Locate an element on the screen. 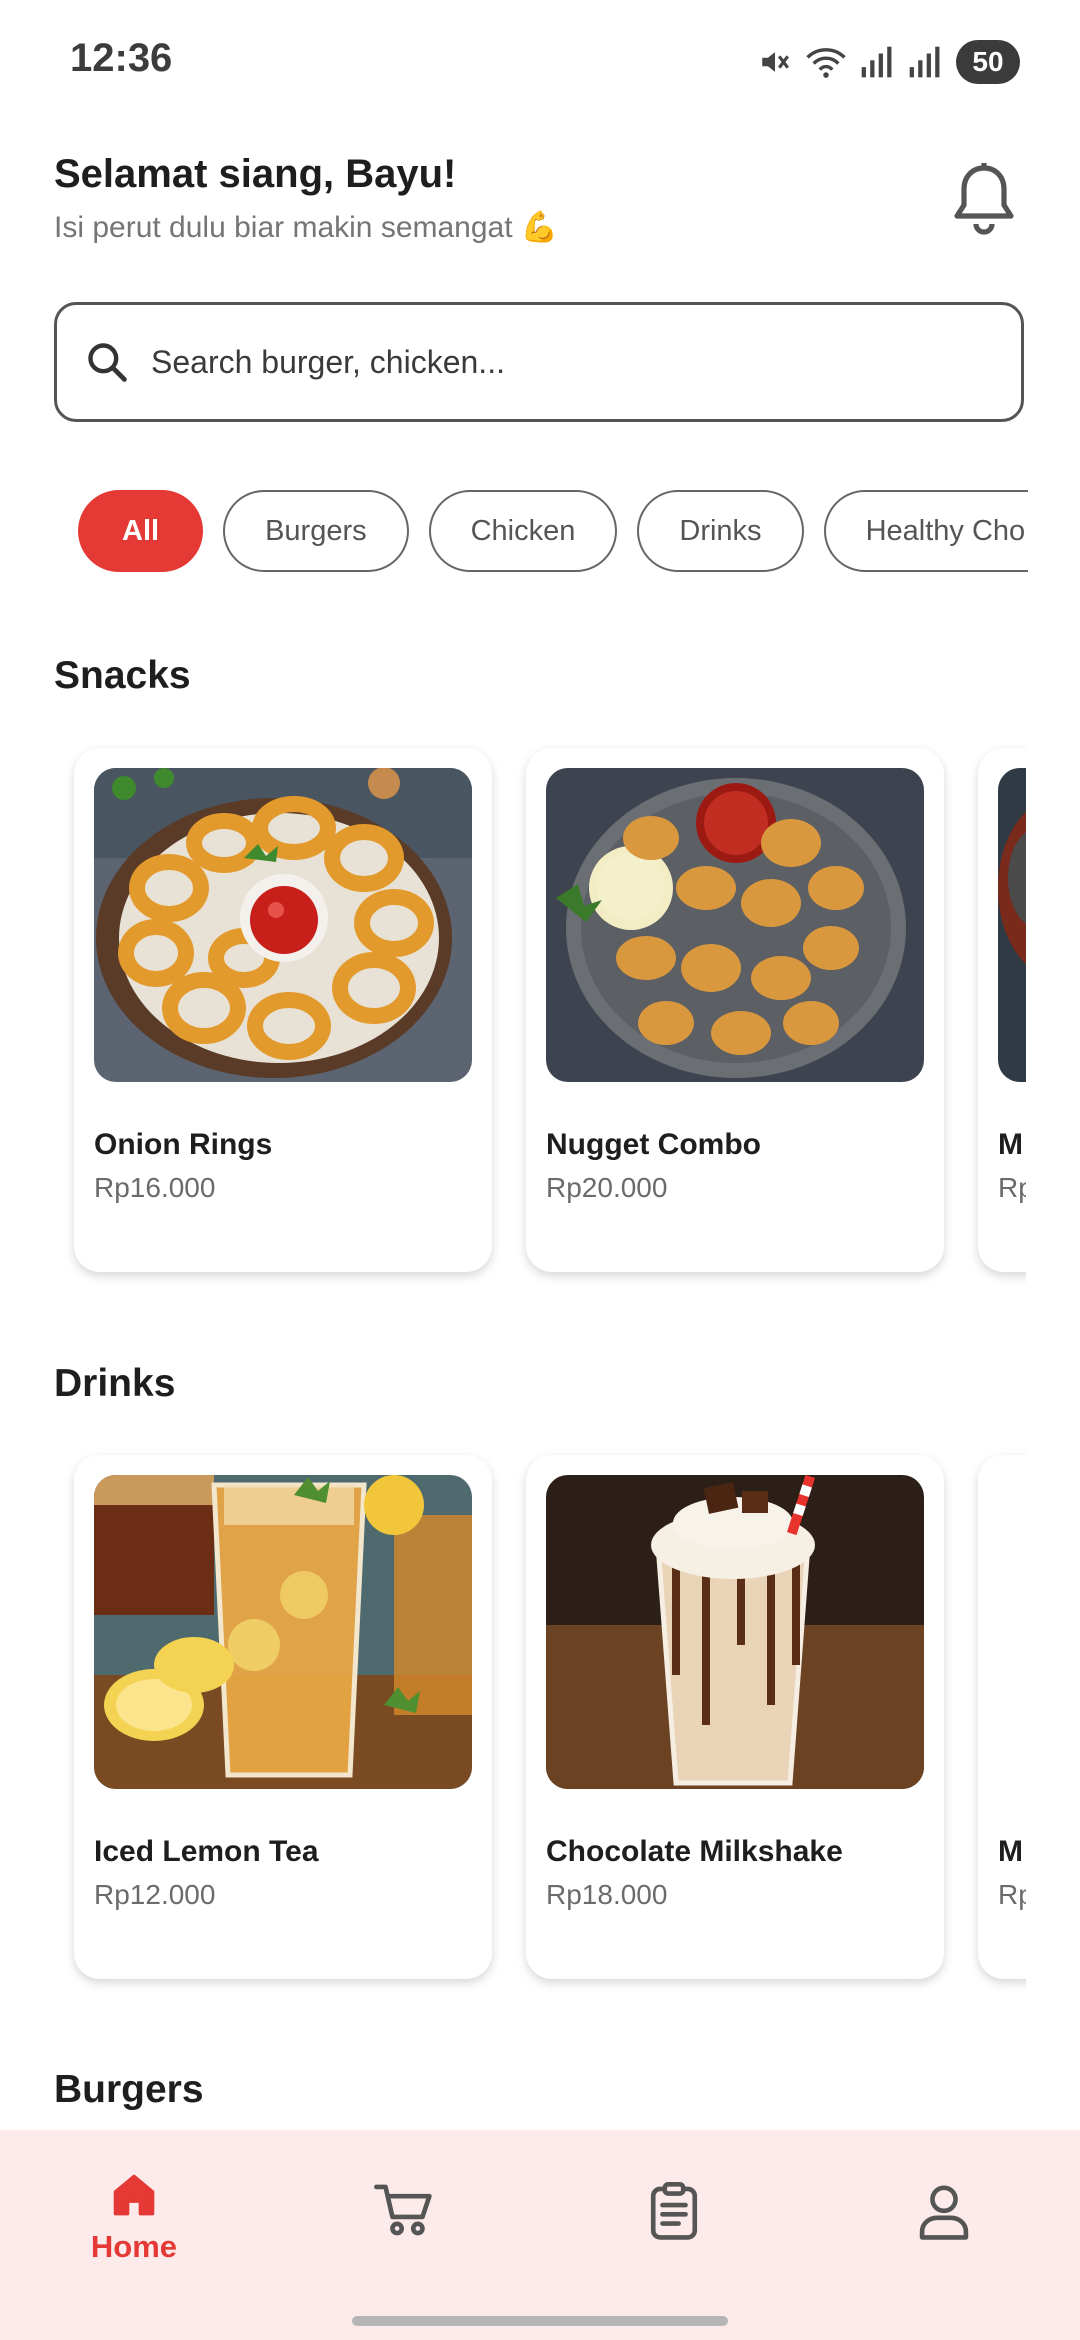  greeting-subtitle: Isi perut dulu biar makin semangat 💪 is located at coordinates (306, 227).